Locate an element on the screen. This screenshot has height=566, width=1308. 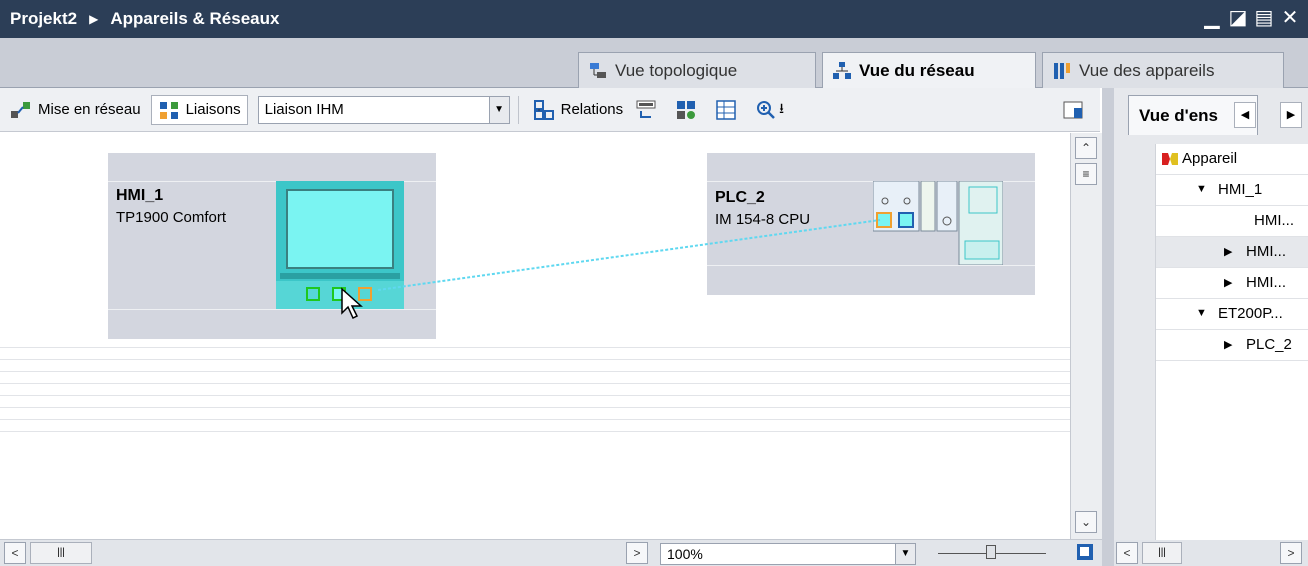
column-header: Appareil is located at coordinates (1210, 158).